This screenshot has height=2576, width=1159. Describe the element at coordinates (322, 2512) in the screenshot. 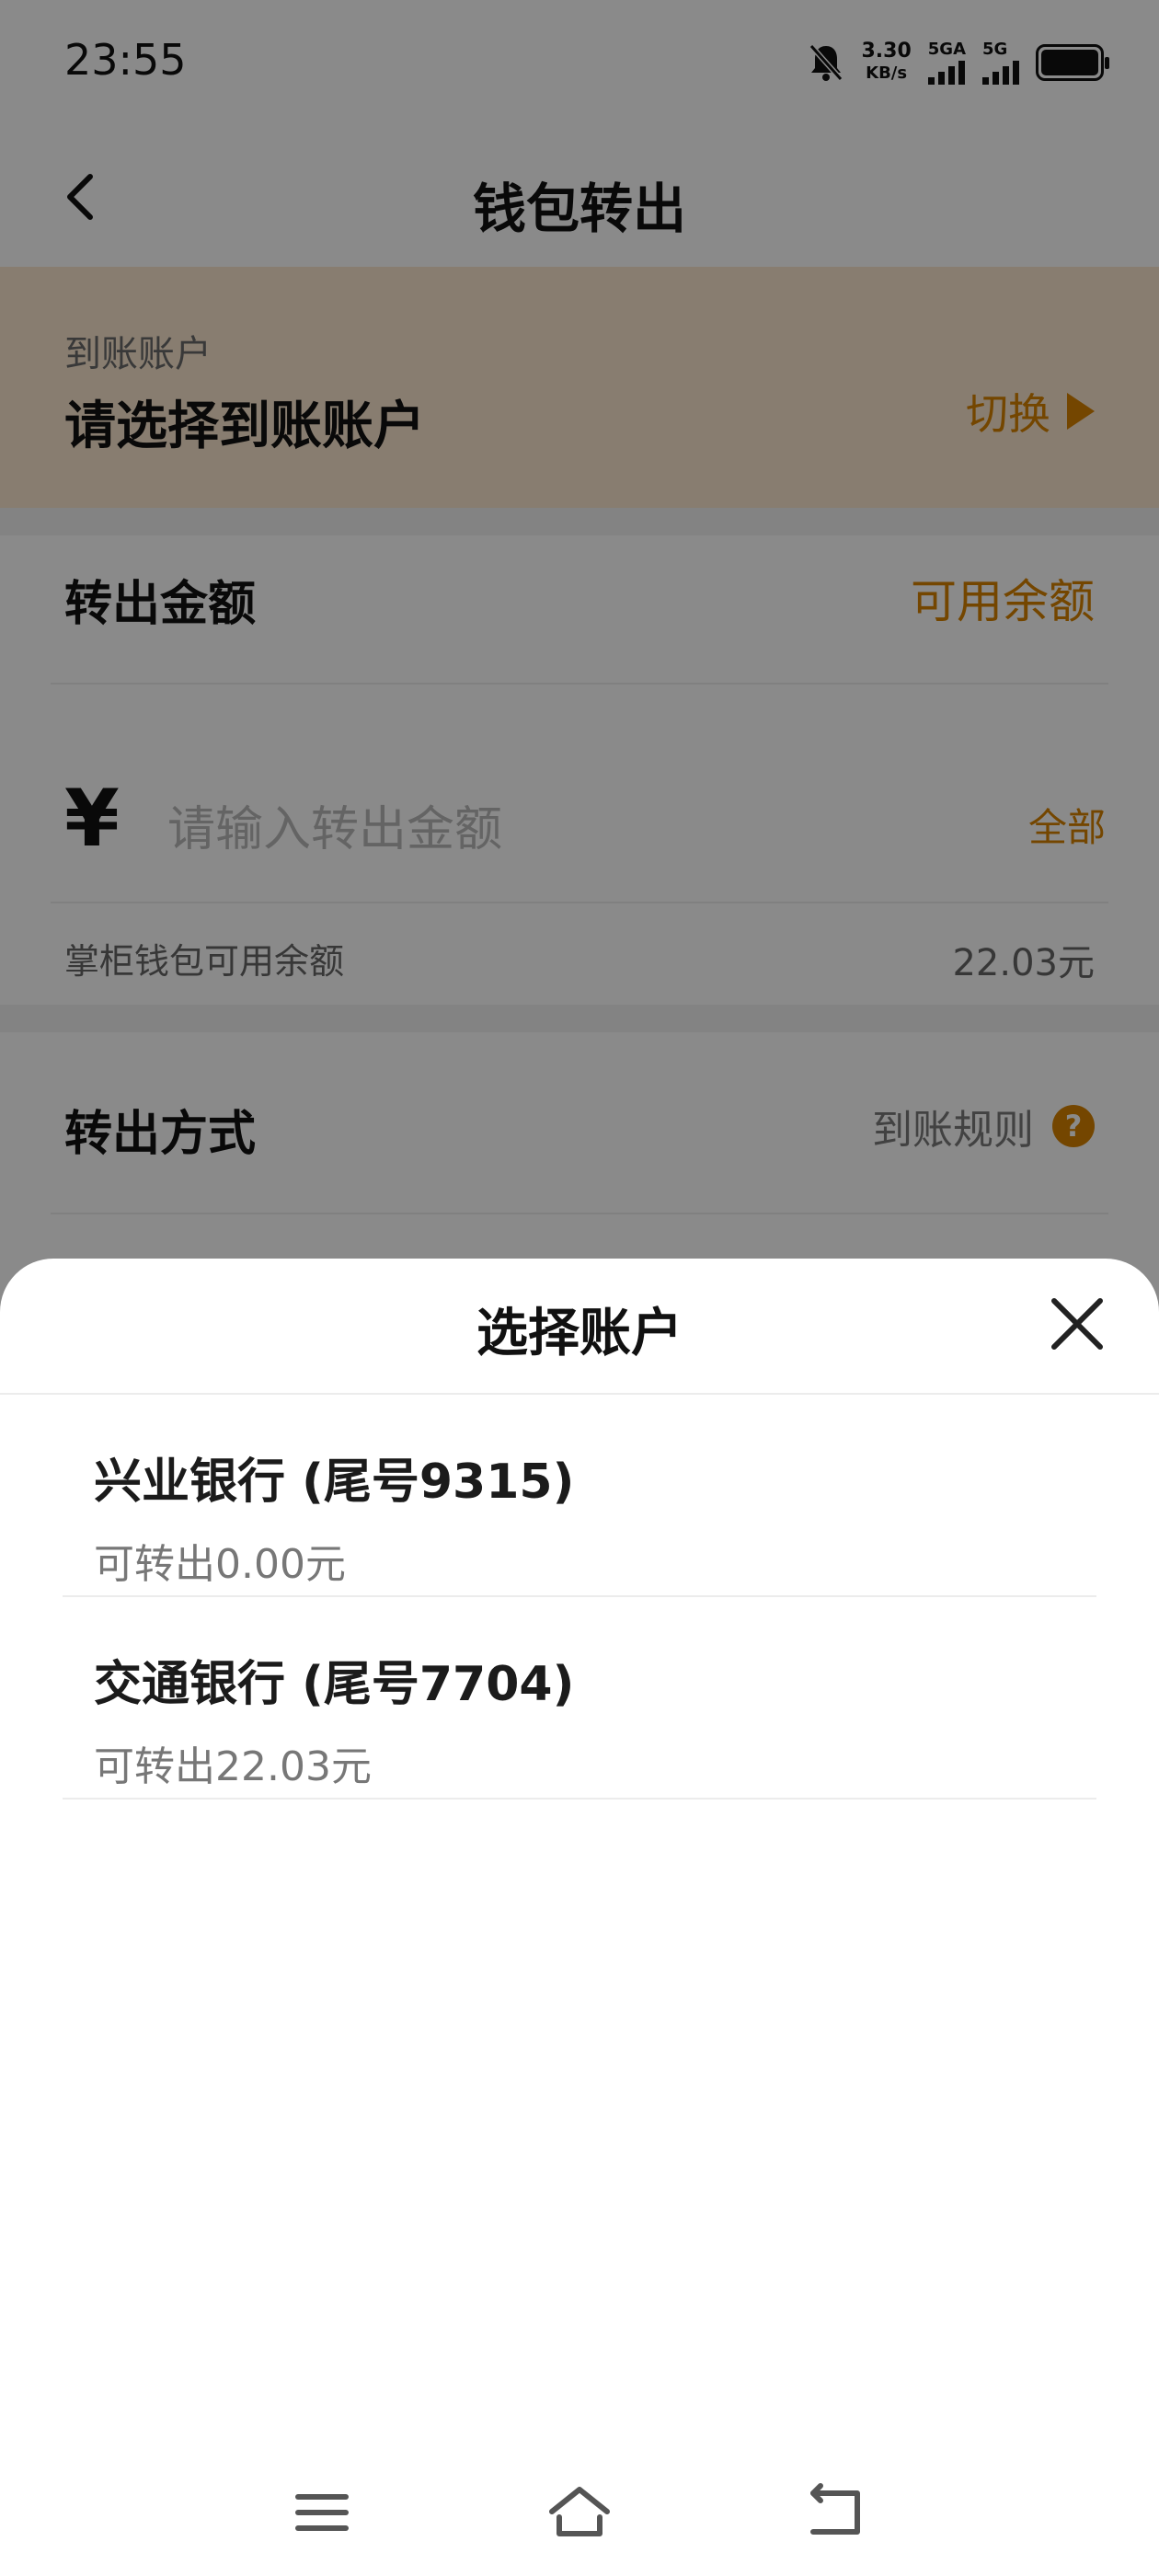

I see `menu-icon` at that location.